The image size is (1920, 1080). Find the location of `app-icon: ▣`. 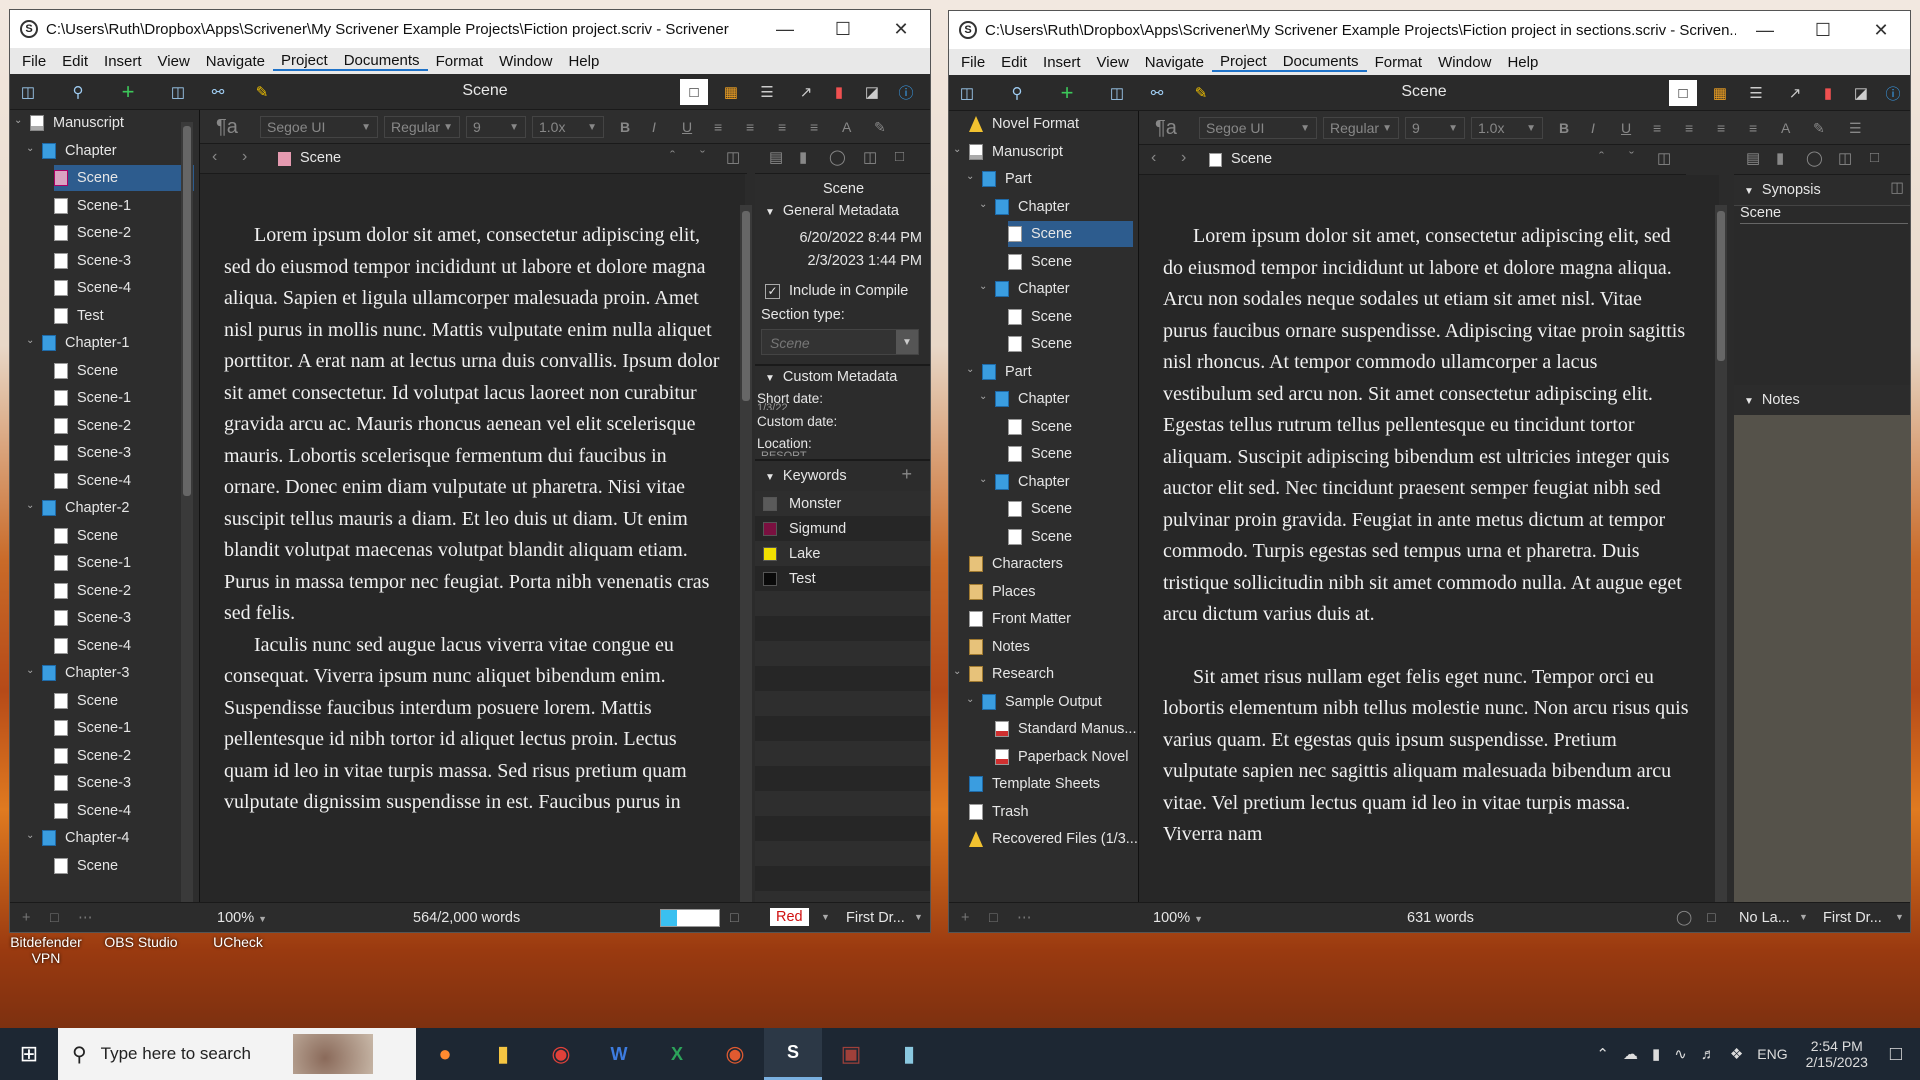

app-icon: ▣ is located at coordinates (851, 1054).